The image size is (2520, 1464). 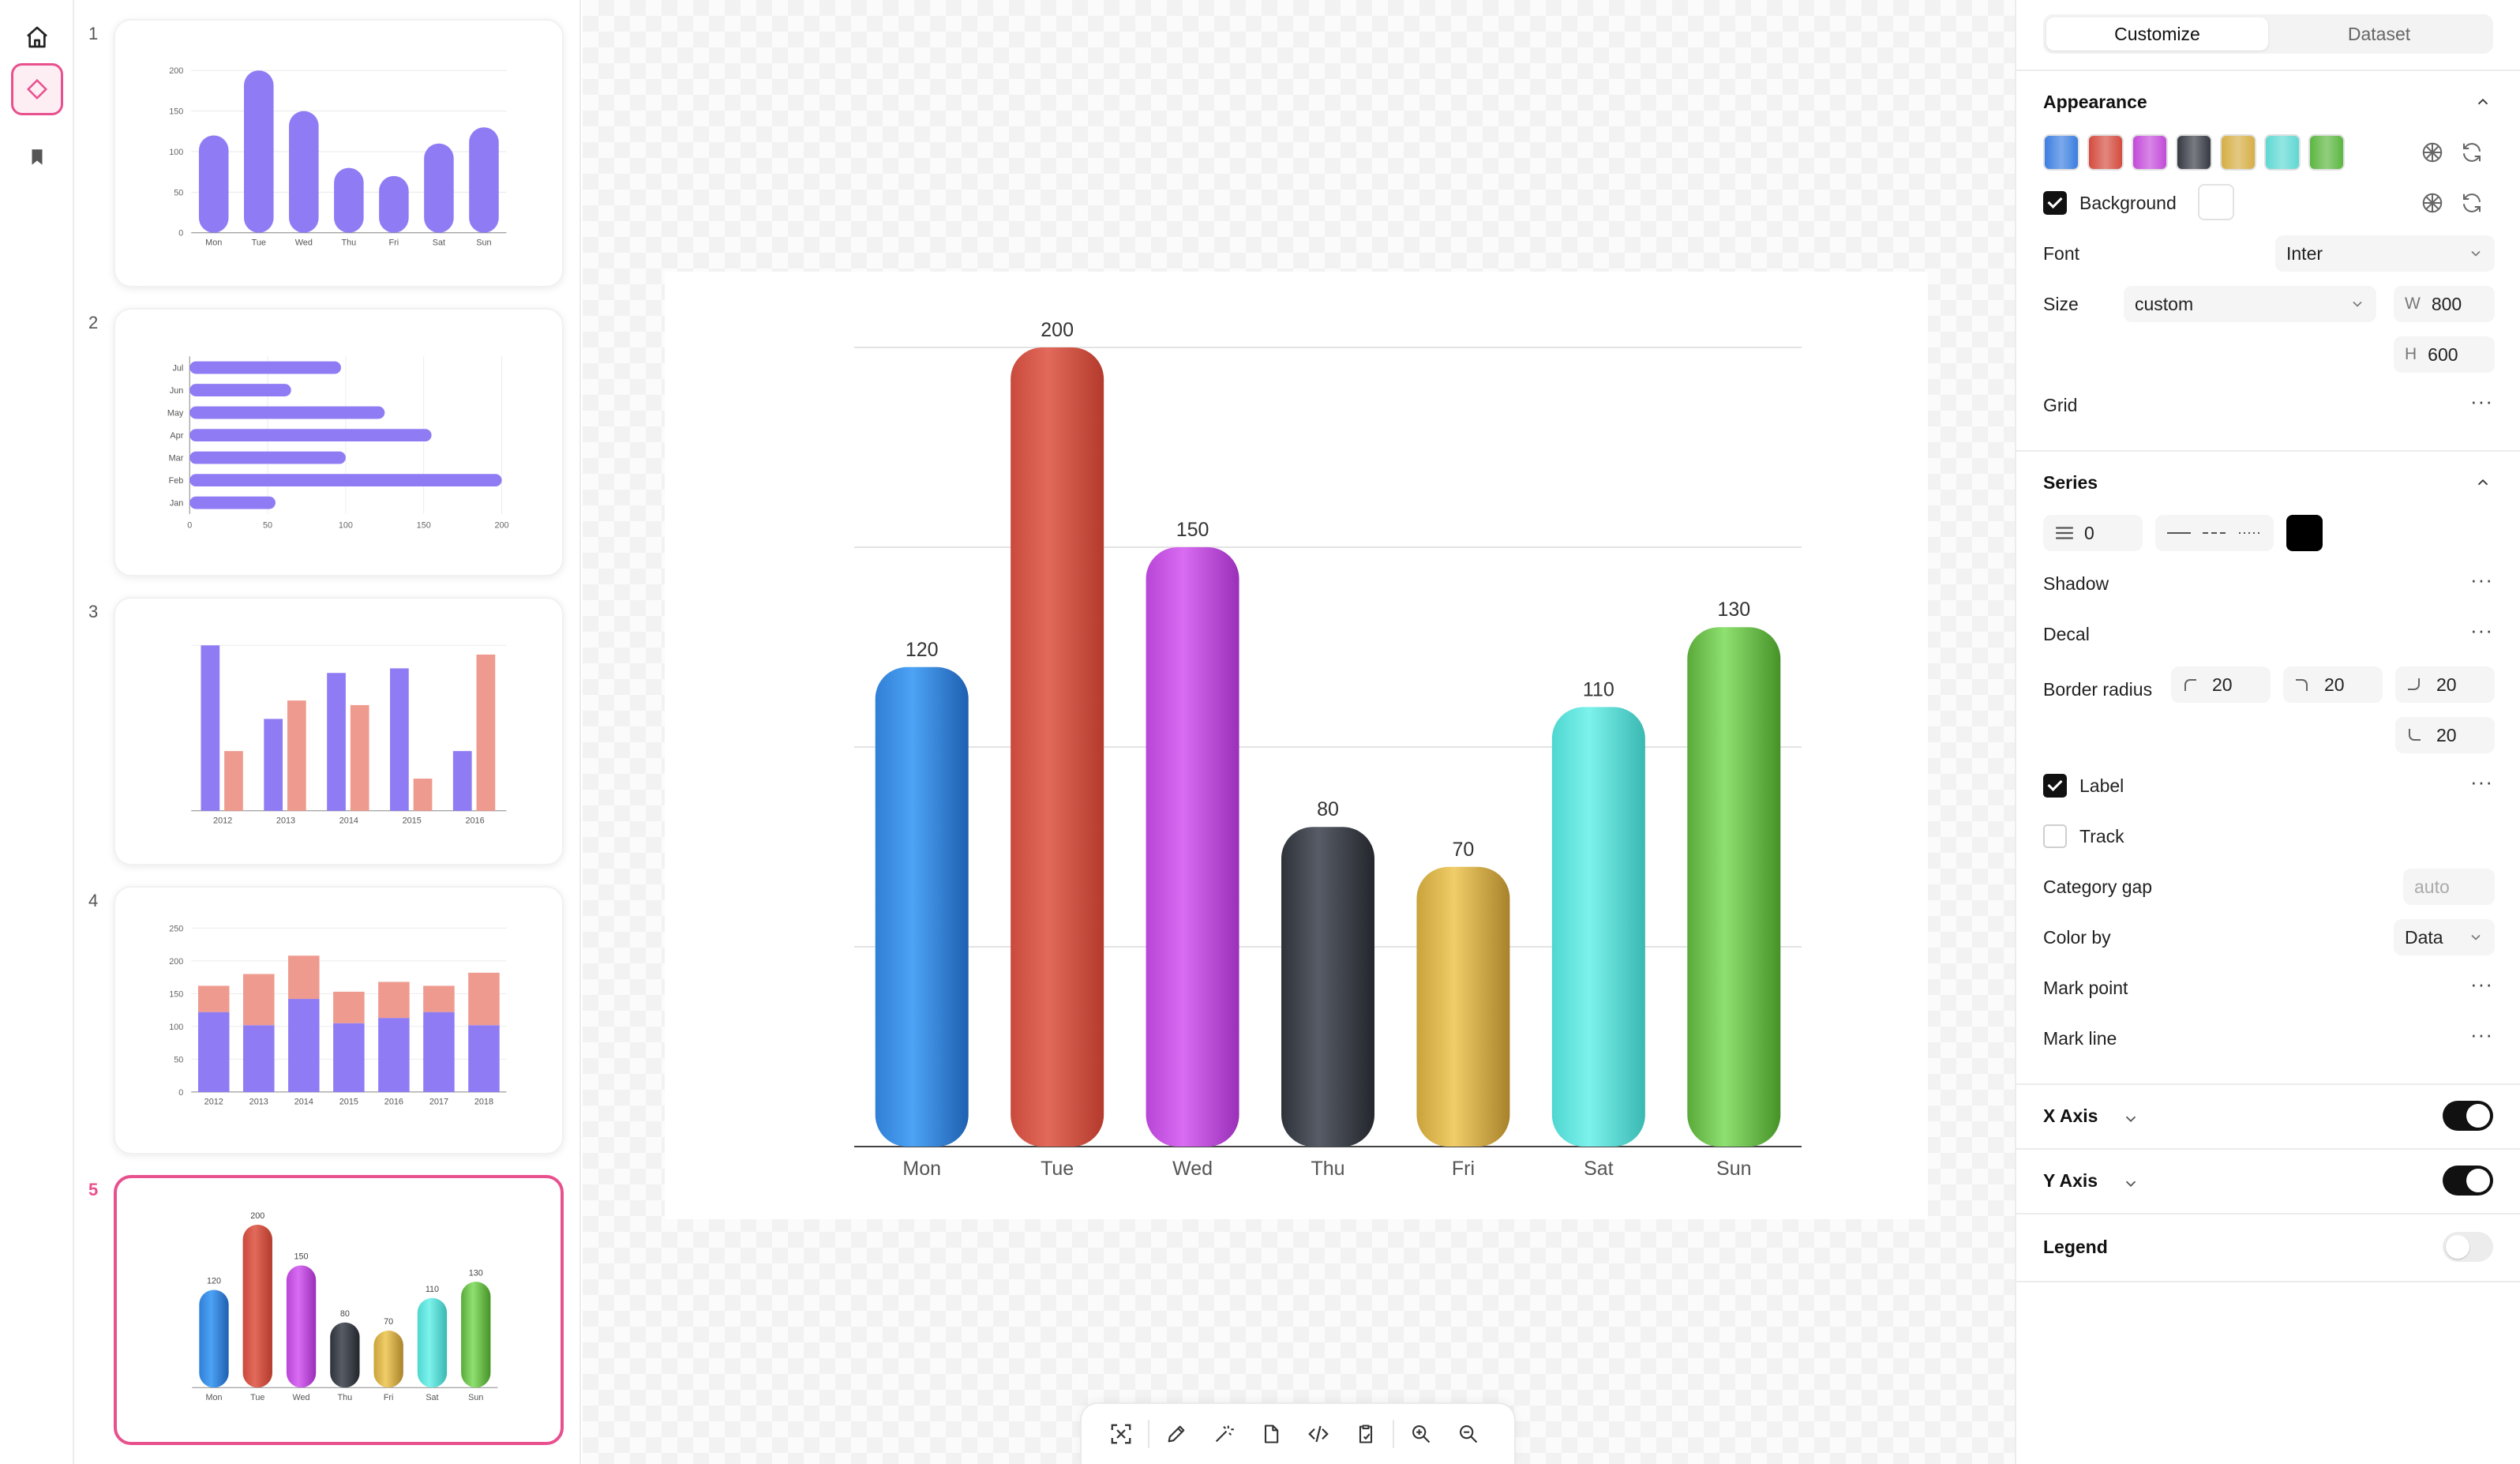 I want to click on zoom-out-icon, so click(x=1468, y=1434).